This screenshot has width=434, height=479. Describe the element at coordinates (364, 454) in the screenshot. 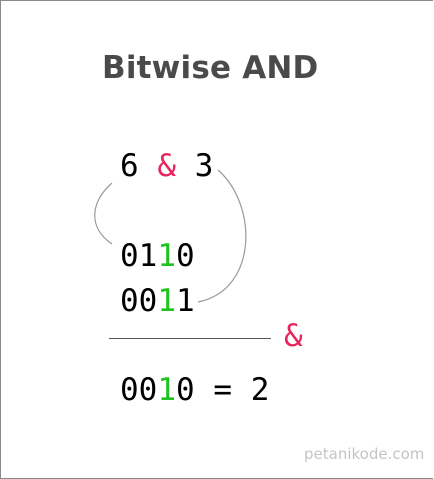

I see `watermark: petanikode.com` at that location.